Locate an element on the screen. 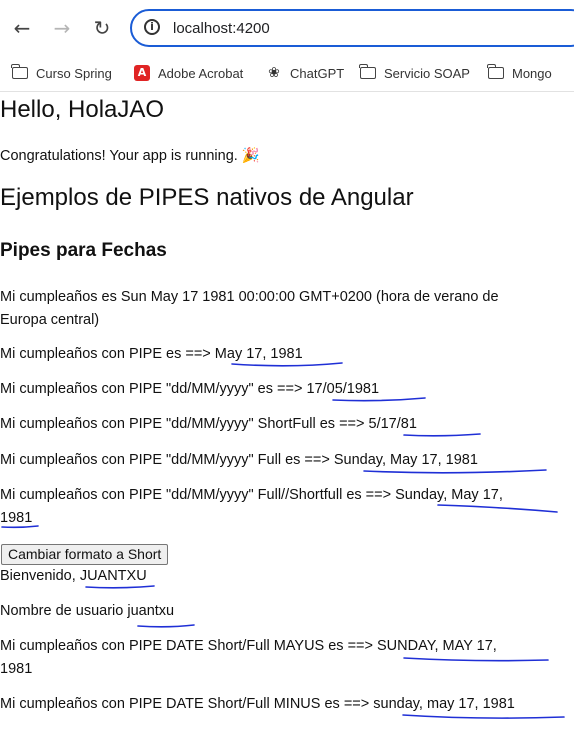  username-label: Nombre de usuario is located at coordinates (64, 611).